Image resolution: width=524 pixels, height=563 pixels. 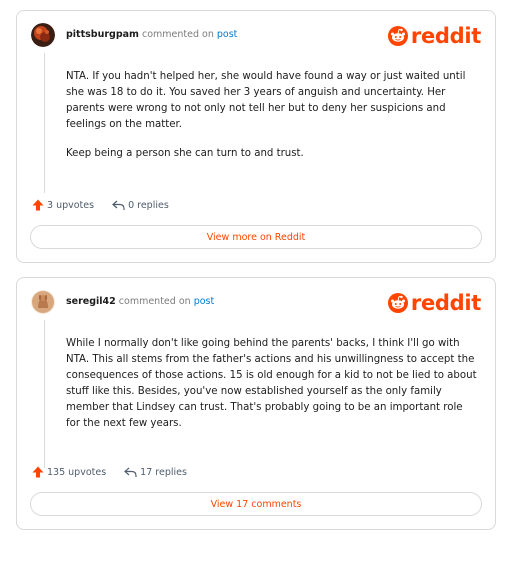 I want to click on comment-header: pittsburgpam commented on post reddit, so click(x=256, y=37).